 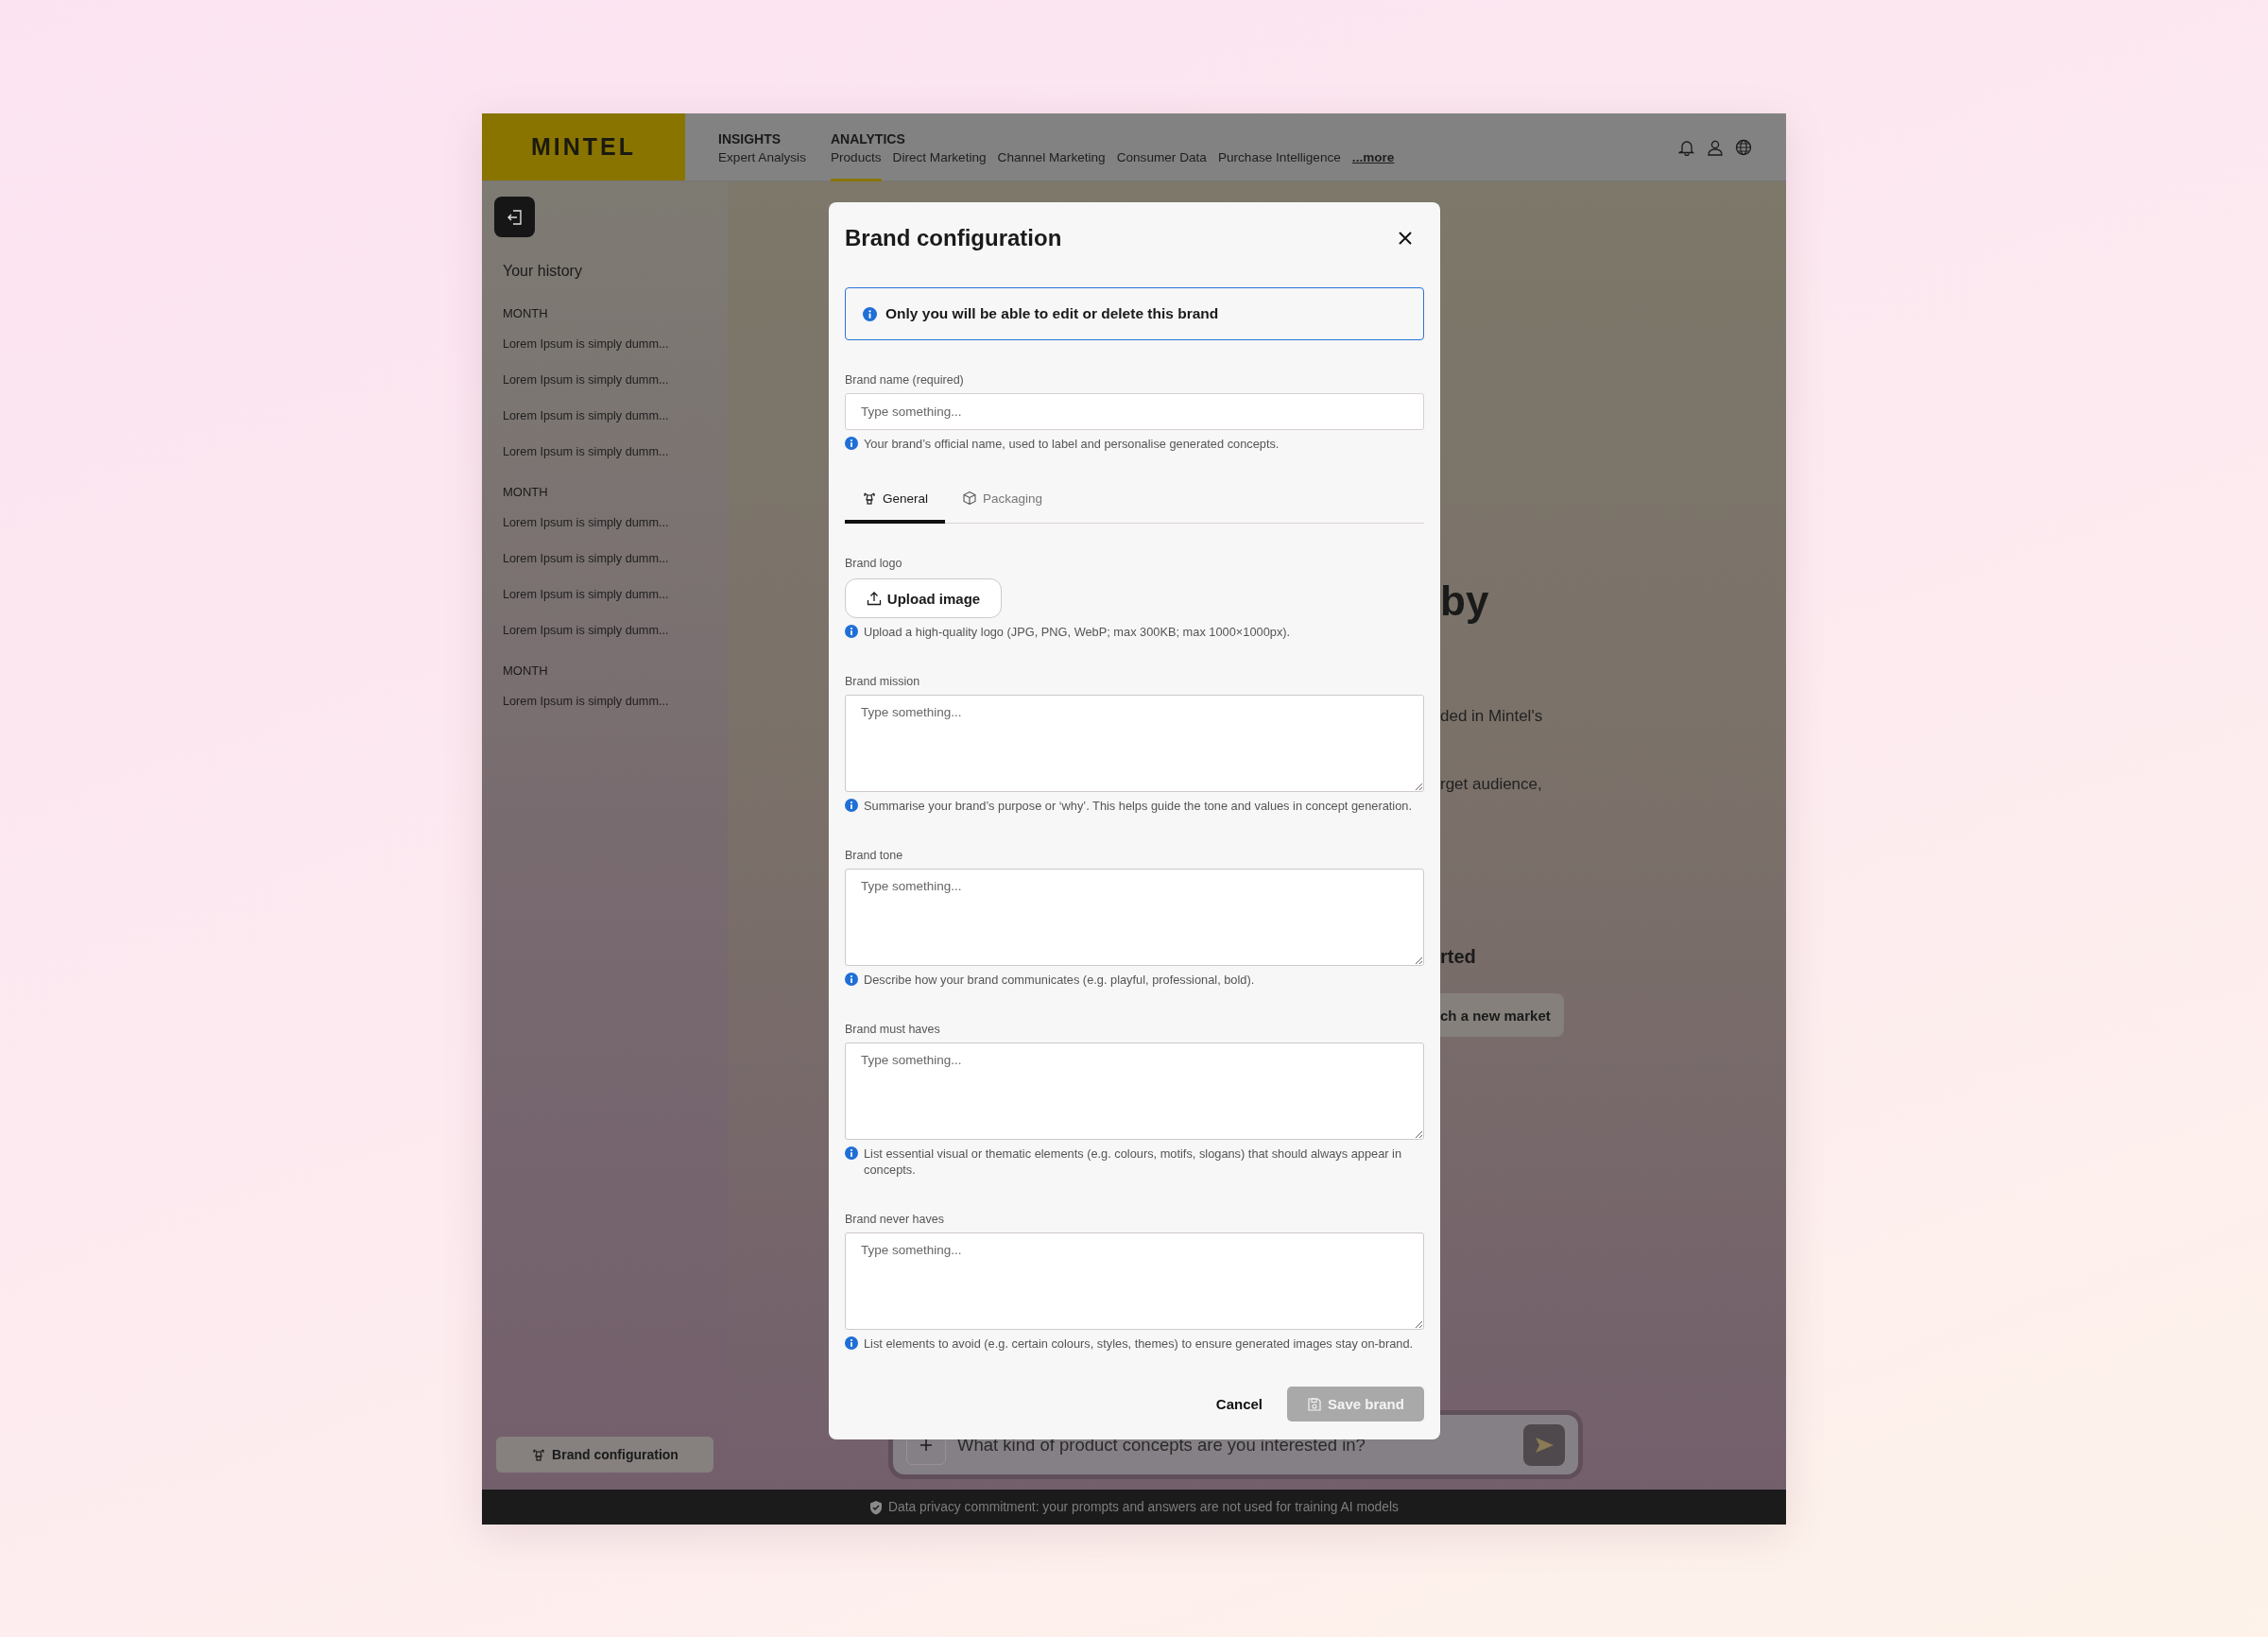 What do you see at coordinates (1491, 784) in the screenshot?
I see `intro-text: rget audience,` at bounding box center [1491, 784].